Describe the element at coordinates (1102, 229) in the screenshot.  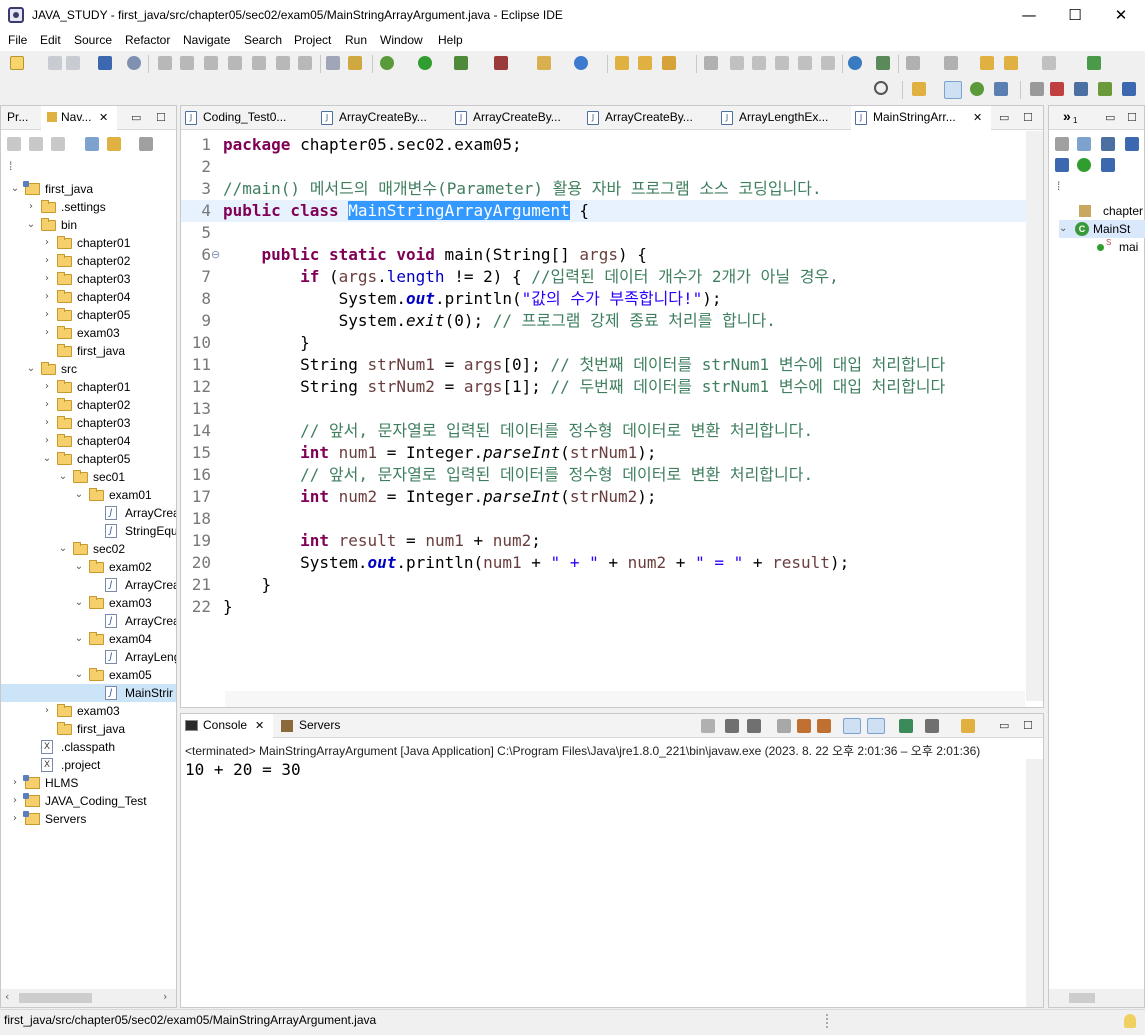
I see `outline-class: ⌄ C MainSt` at that location.